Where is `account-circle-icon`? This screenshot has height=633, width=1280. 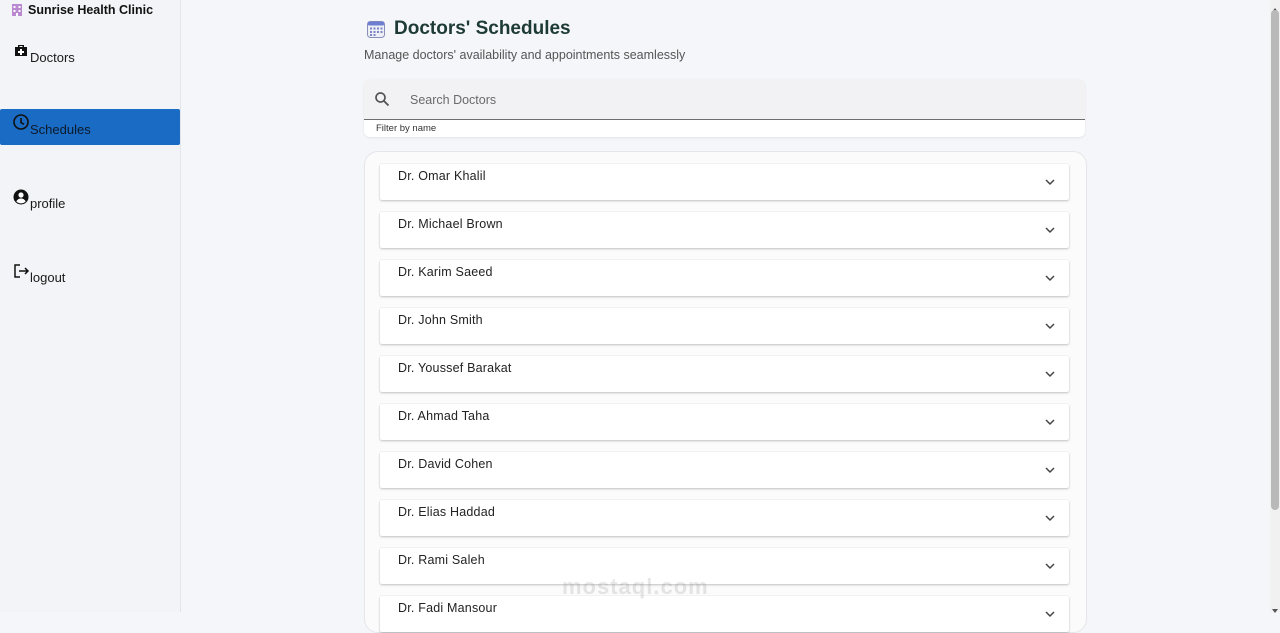 account-circle-icon is located at coordinates (21, 197).